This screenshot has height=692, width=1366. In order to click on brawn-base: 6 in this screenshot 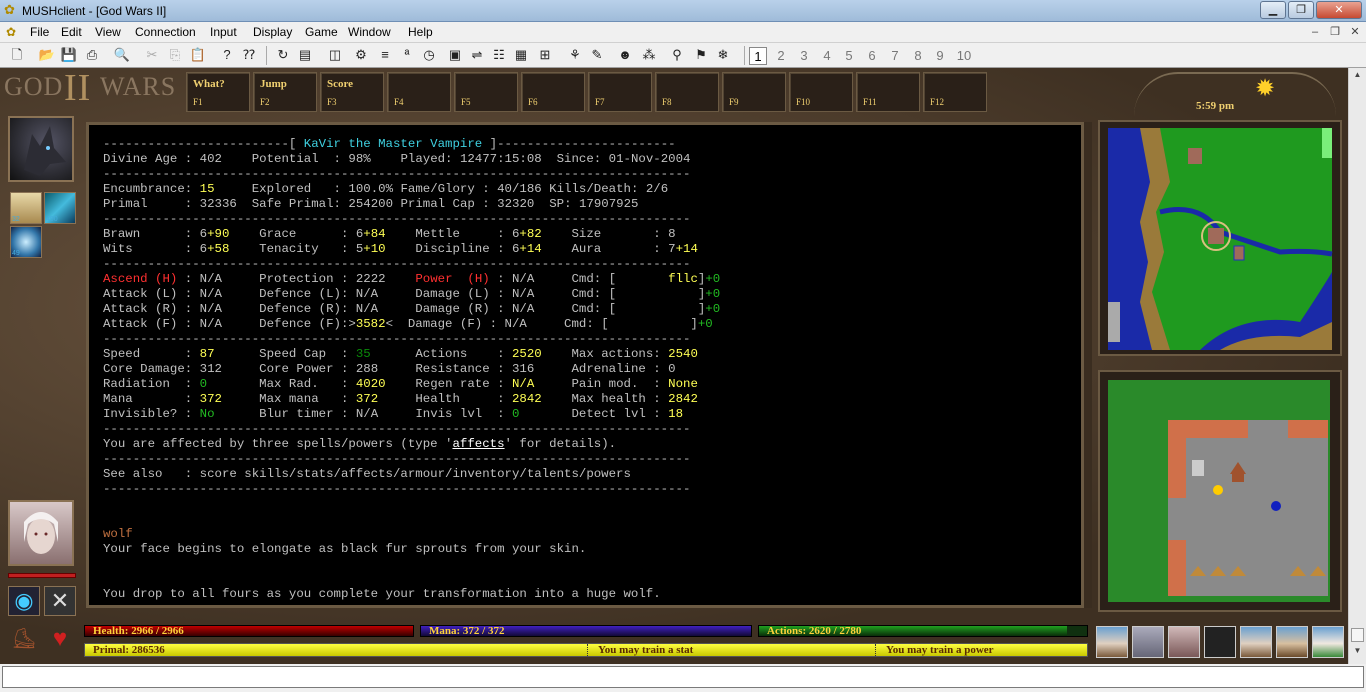, I will do `click(203, 234)`.